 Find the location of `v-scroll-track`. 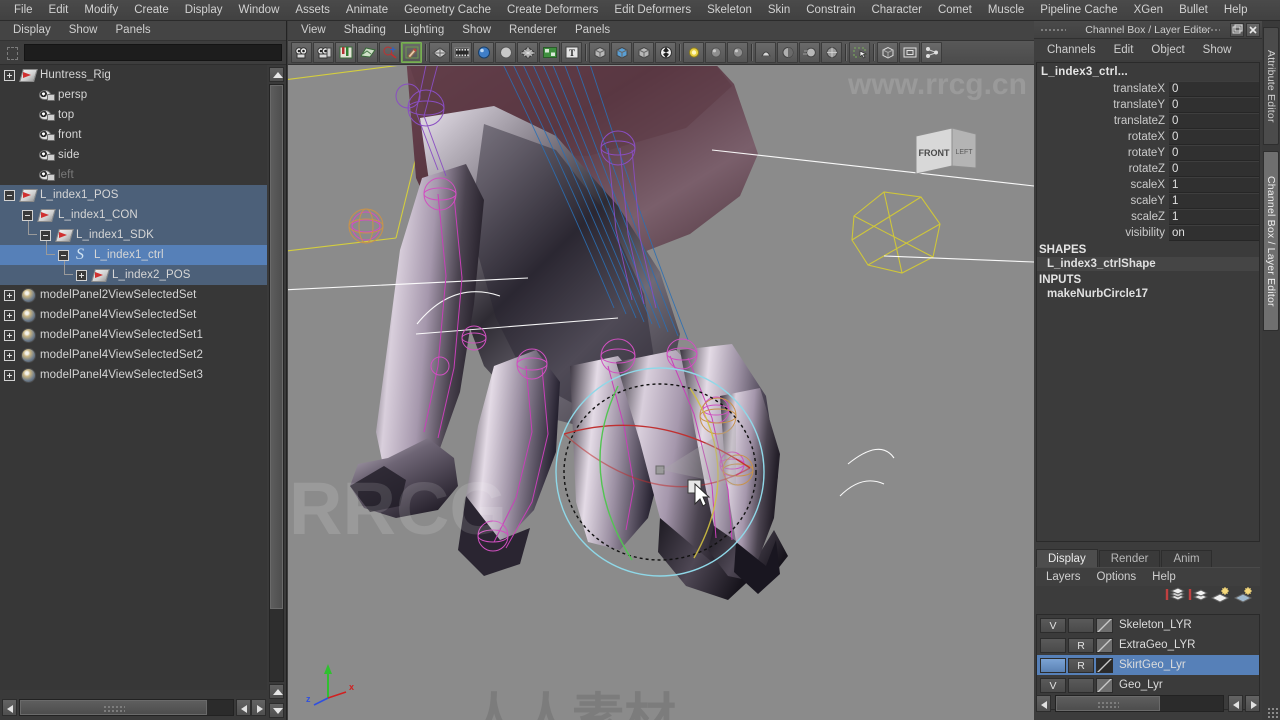

v-scroll-track is located at coordinates (276, 383).